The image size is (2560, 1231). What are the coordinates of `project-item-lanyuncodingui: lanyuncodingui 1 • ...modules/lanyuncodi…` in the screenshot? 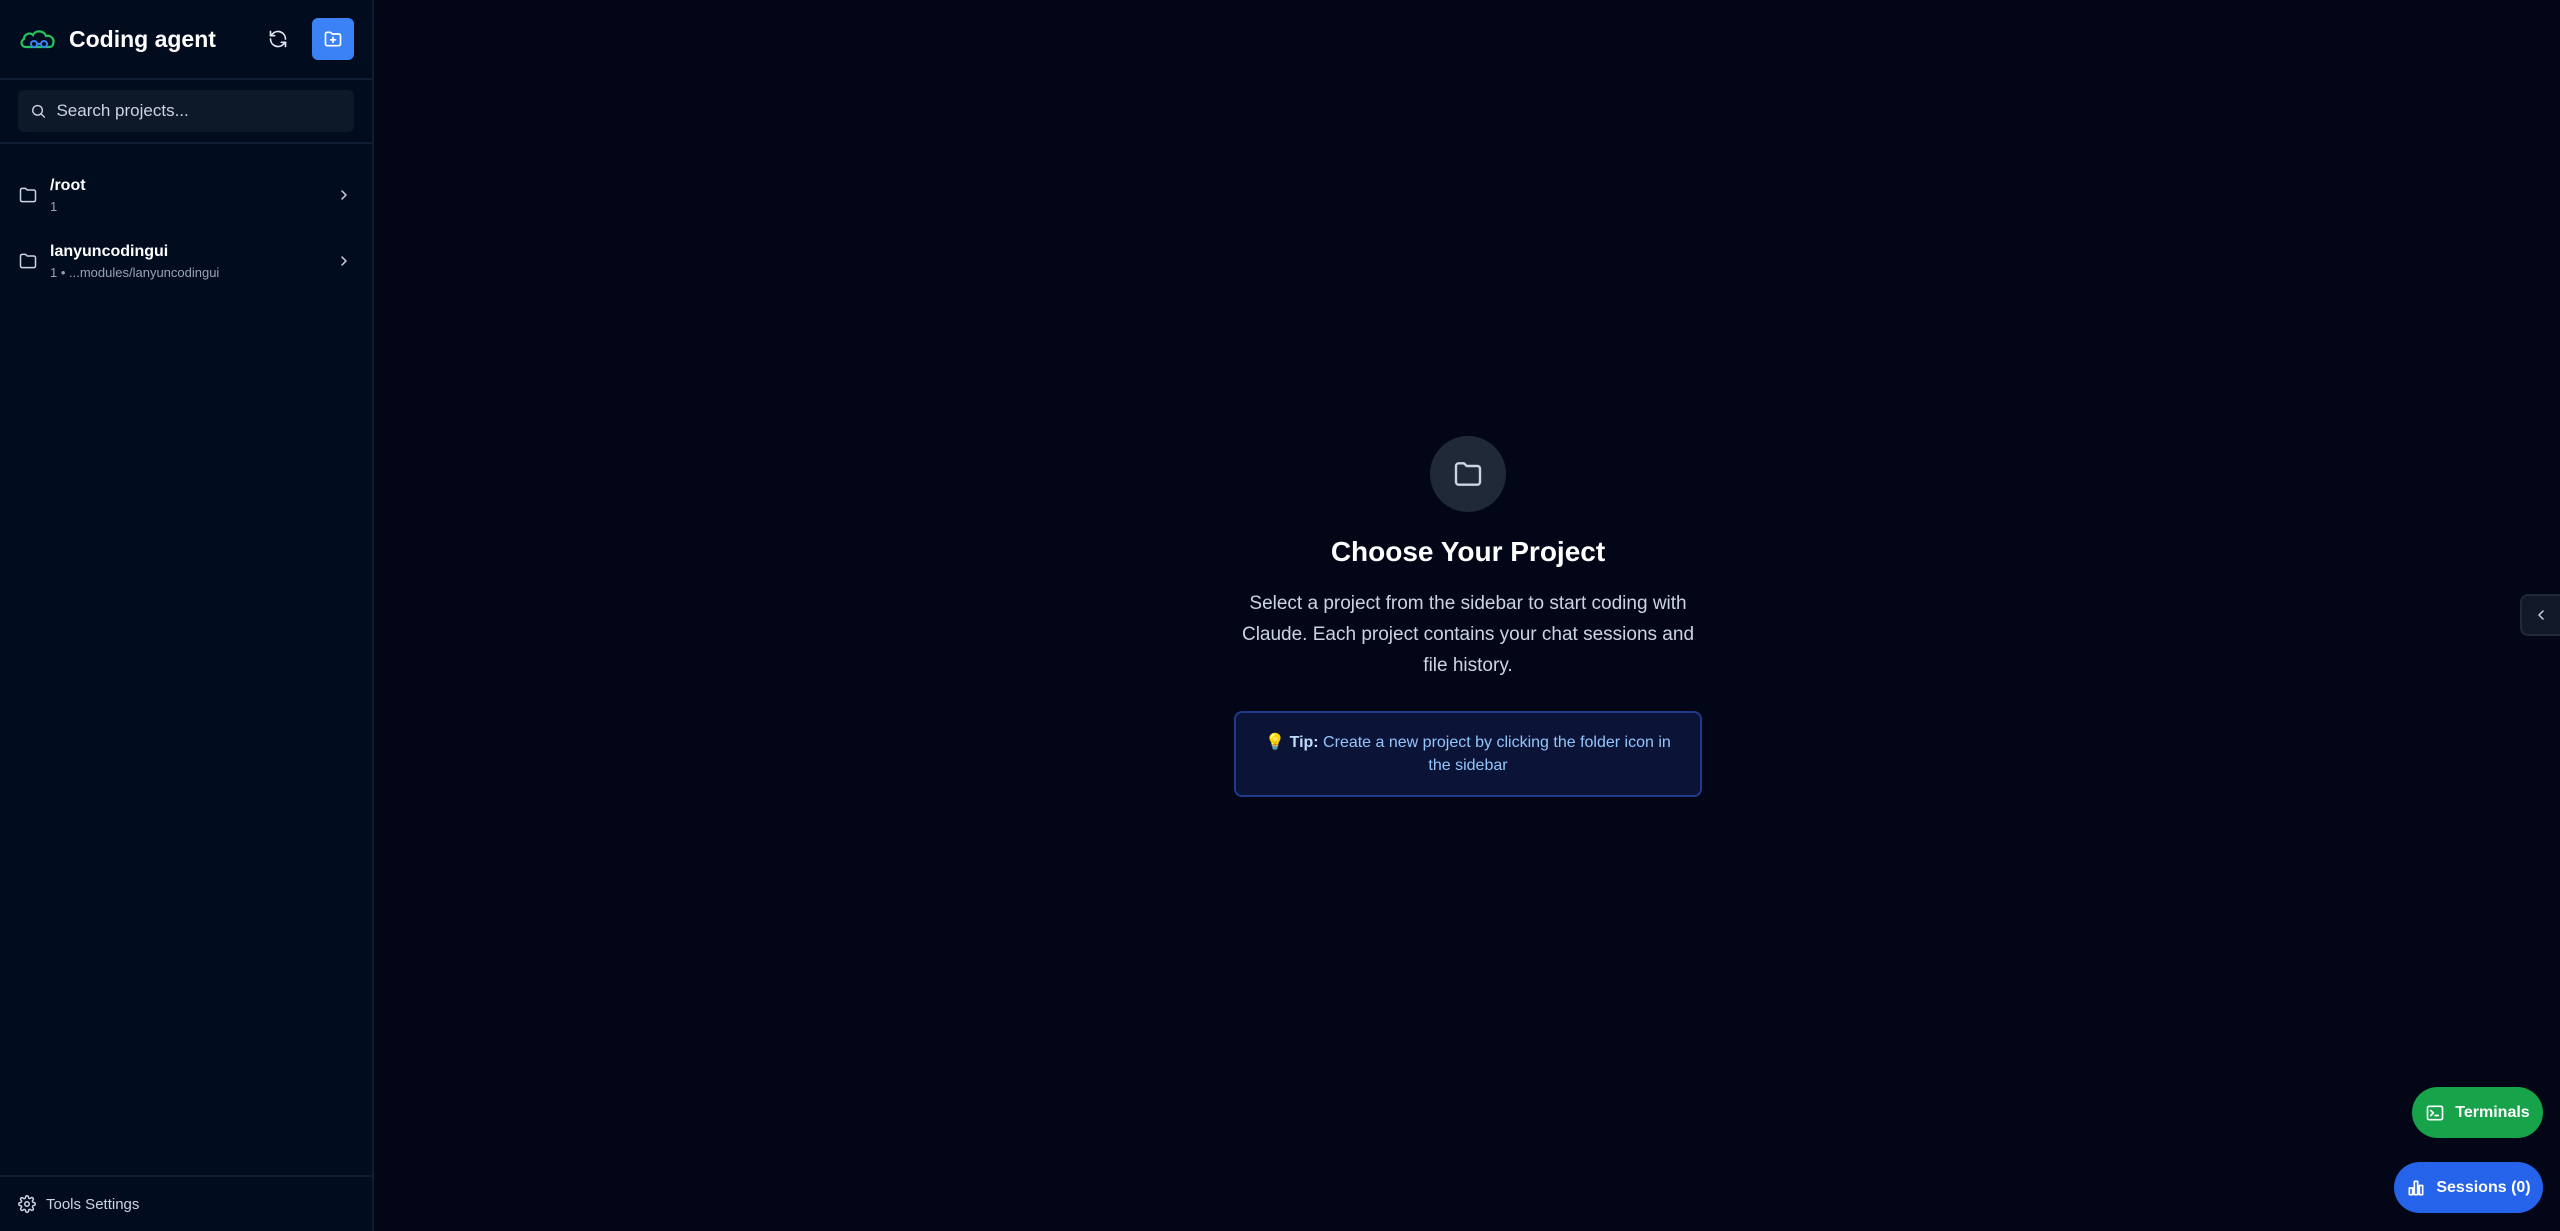 It's located at (186, 261).